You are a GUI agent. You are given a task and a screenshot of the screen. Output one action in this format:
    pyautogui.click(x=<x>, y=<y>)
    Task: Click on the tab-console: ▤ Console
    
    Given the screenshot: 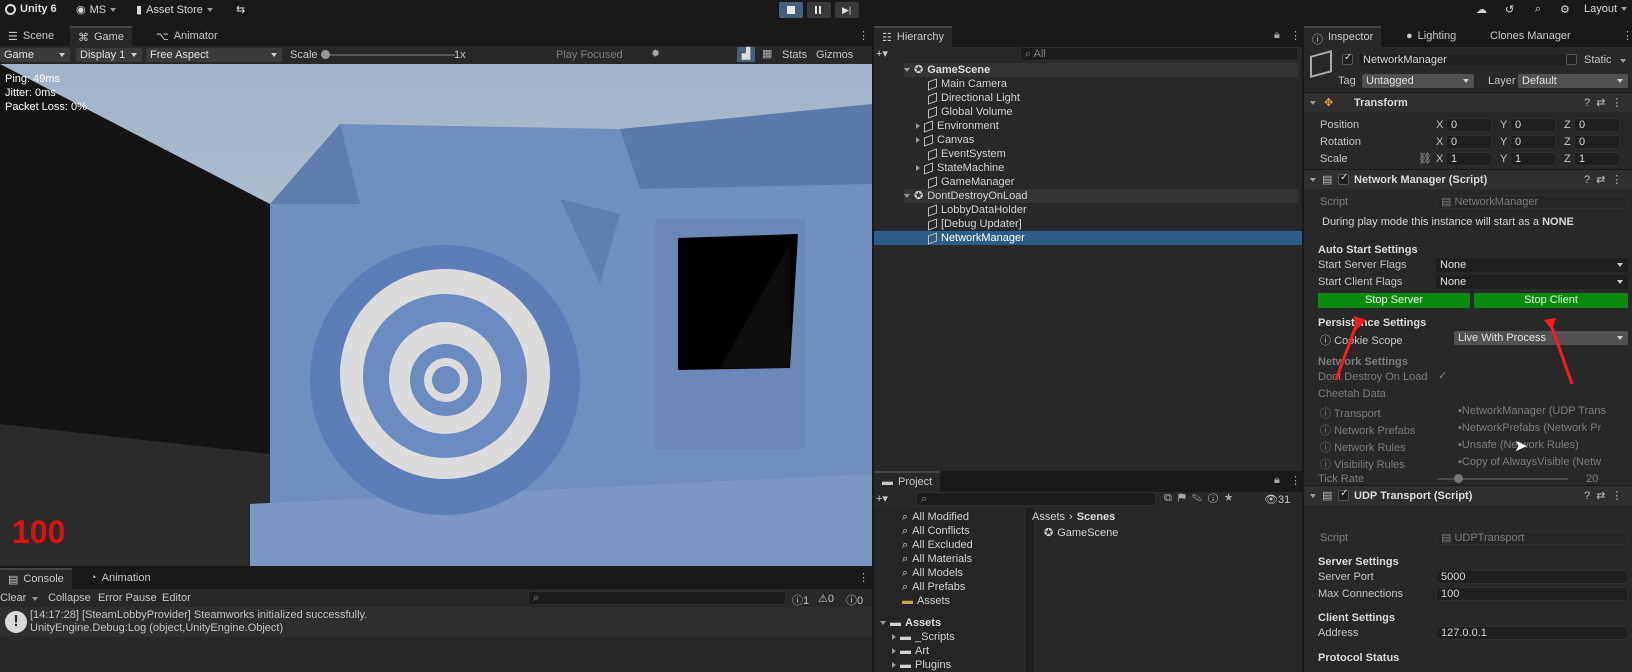 What is the action you would take?
    pyautogui.click(x=36, y=578)
    